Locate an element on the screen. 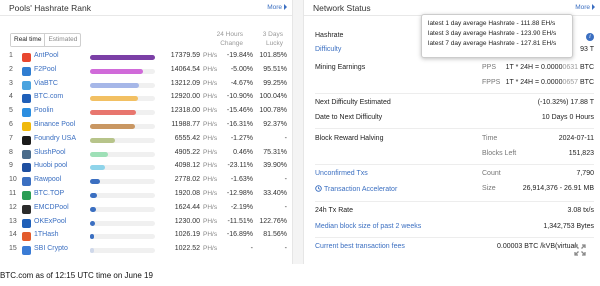 This screenshot has height=286, width=600. pool-name-link: Huobi pool is located at coordinates (50, 165).